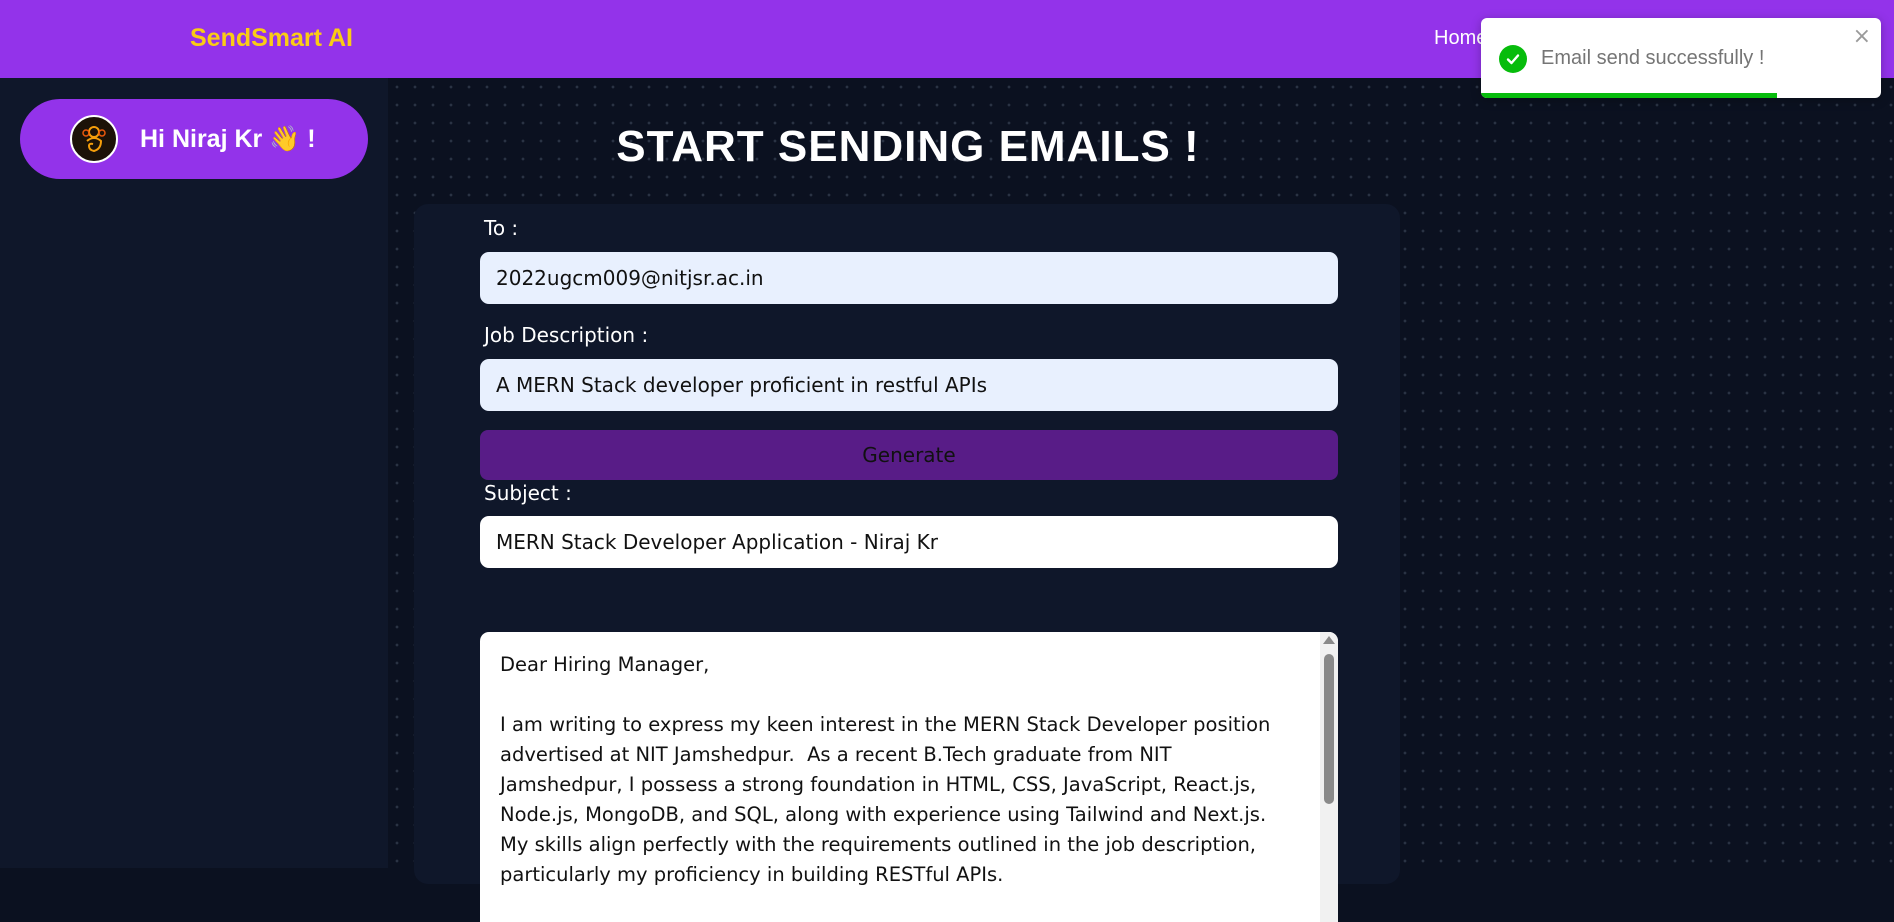 The width and height of the screenshot is (1894, 922). I want to click on nav-home-link: Home, so click(1460, 38).